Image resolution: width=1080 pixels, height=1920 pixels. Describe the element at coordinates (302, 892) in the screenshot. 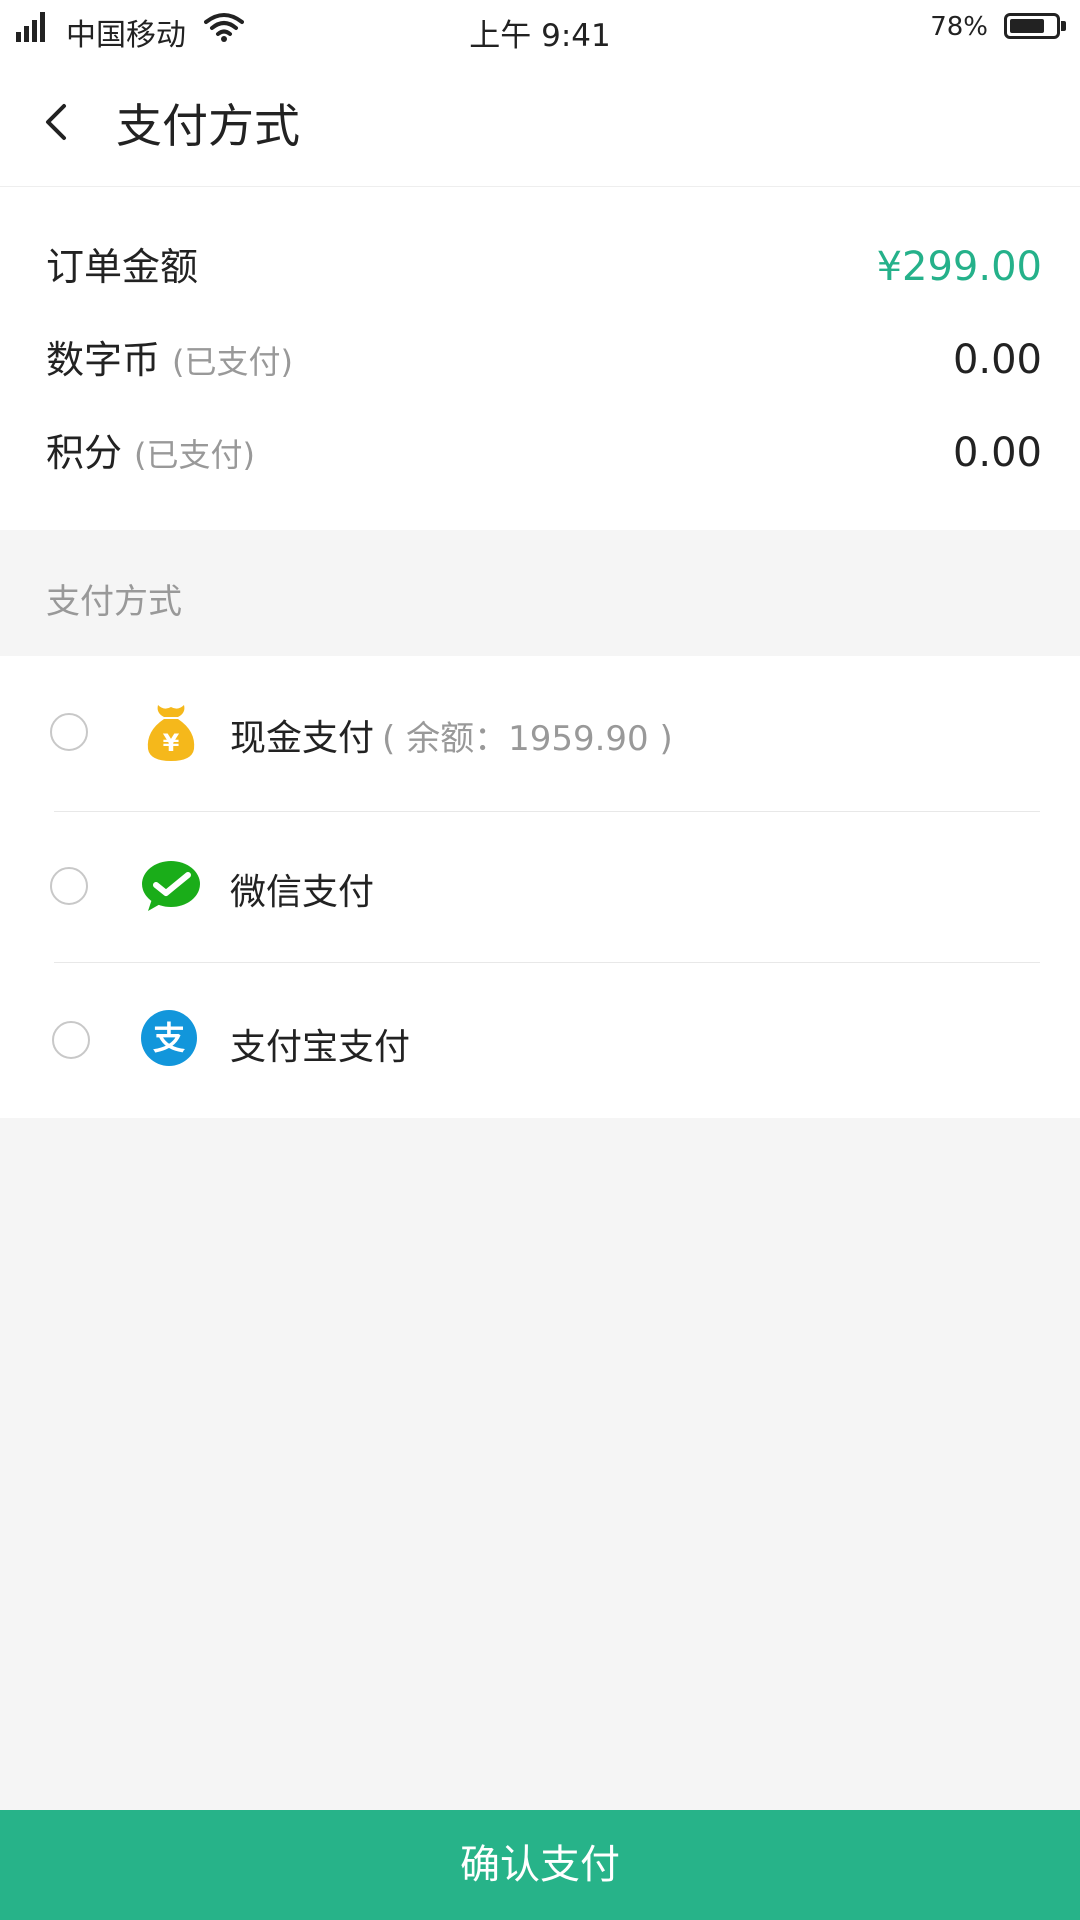

I see `wechat-label: 微信支付` at that location.